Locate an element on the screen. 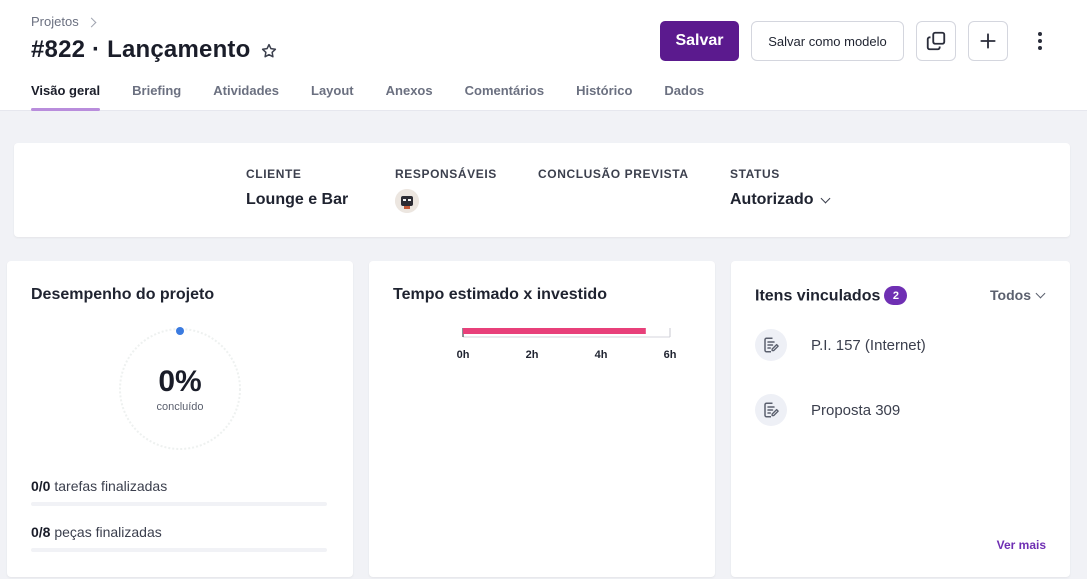  status-dropdown: Autorizado is located at coordinates (780, 200).